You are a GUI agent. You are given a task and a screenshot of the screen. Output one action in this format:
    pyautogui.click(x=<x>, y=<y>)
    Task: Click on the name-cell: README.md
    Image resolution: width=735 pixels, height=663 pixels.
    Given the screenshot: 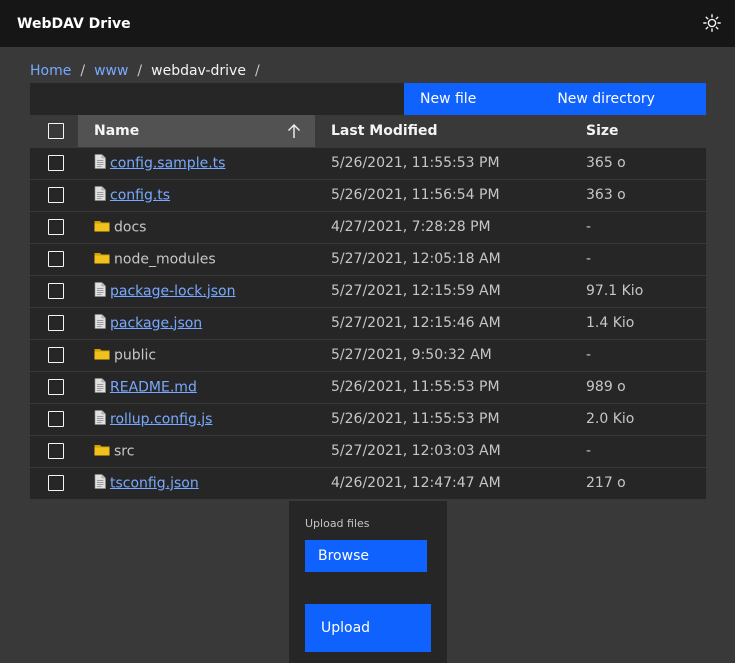 What is the action you would take?
    pyautogui.click(x=196, y=386)
    